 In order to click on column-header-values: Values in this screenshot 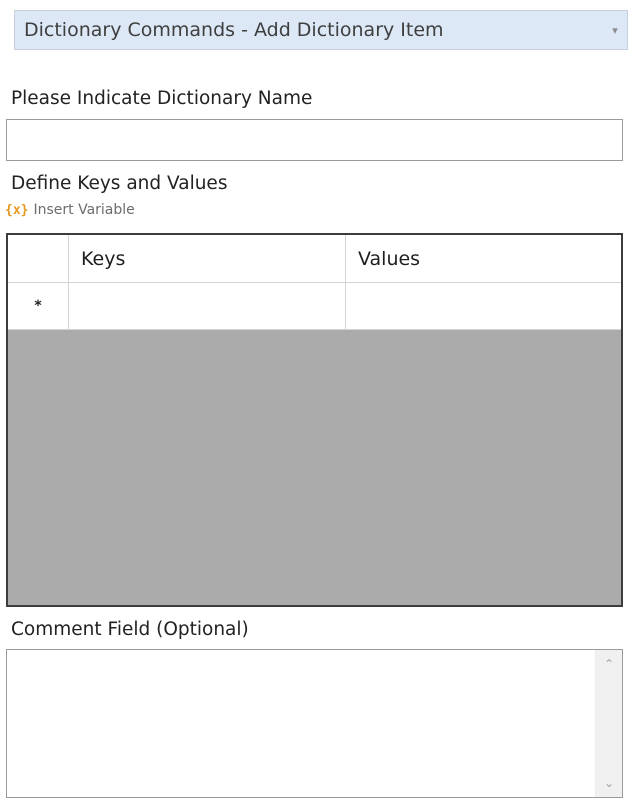, I will do `click(483, 259)`.